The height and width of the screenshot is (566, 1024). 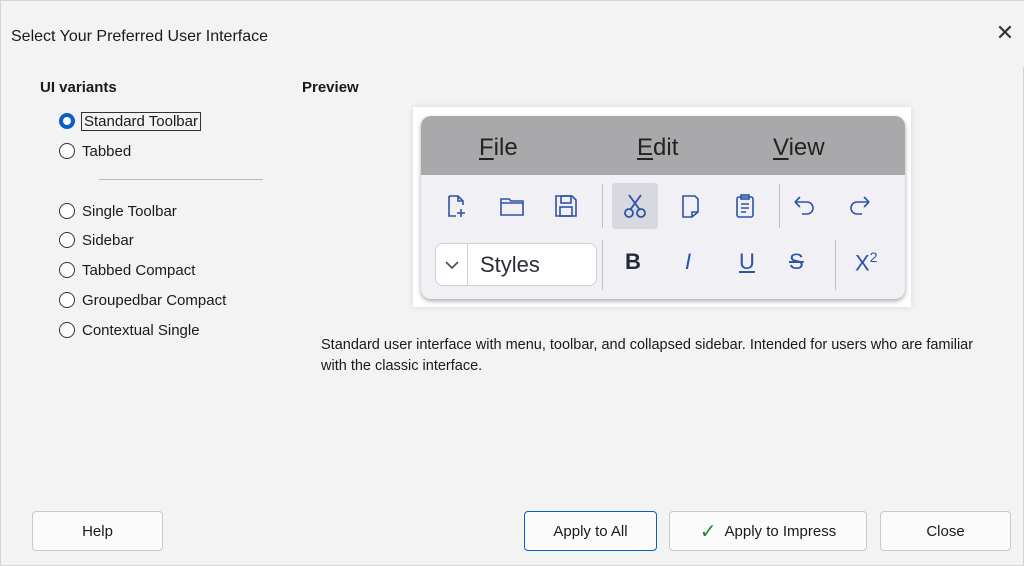 I want to click on underline-icon: U, so click(x=747, y=261).